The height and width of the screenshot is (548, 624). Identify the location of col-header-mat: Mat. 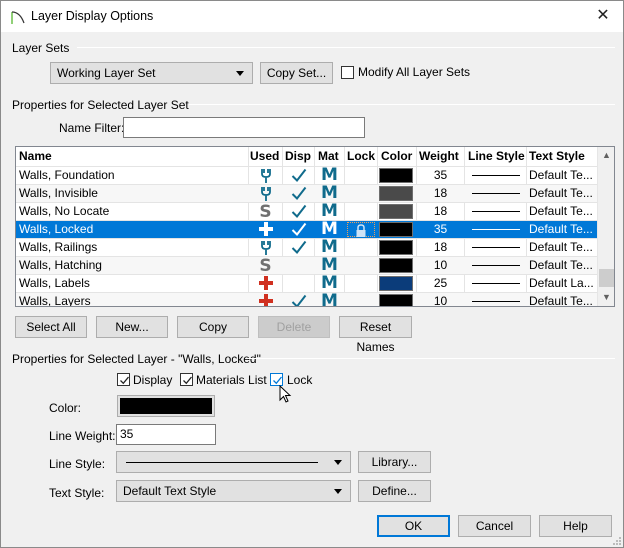
(328, 156).